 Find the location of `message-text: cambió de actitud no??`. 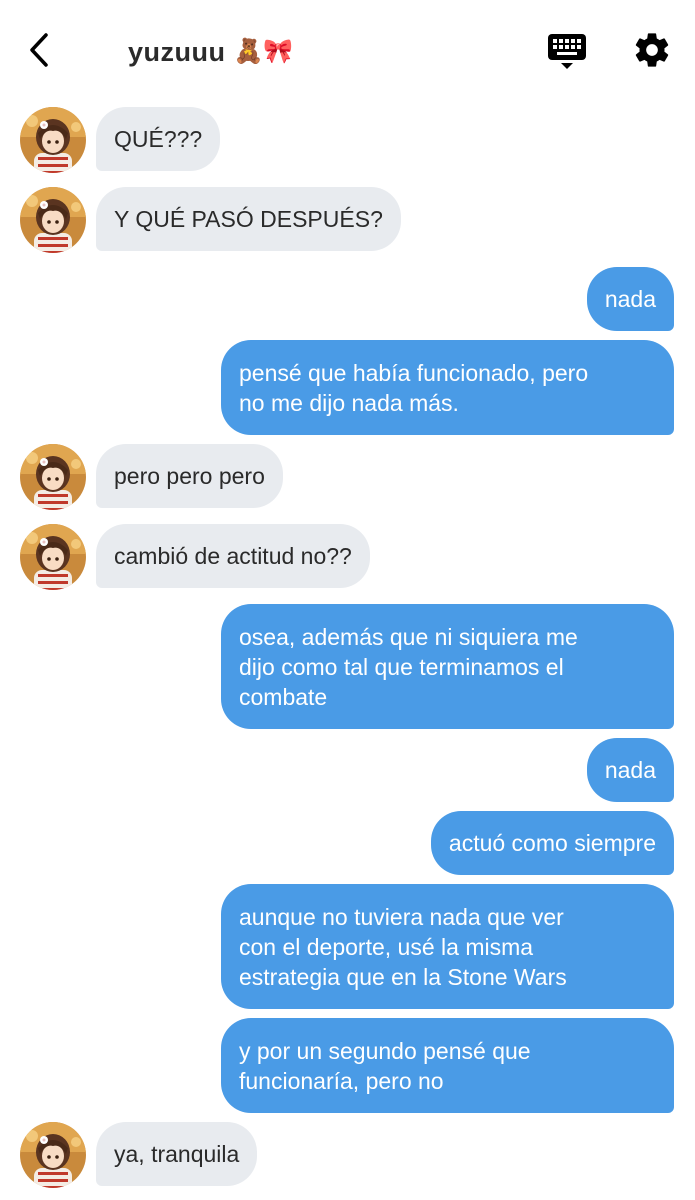

message-text: cambió de actitud no?? is located at coordinates (233, 556).